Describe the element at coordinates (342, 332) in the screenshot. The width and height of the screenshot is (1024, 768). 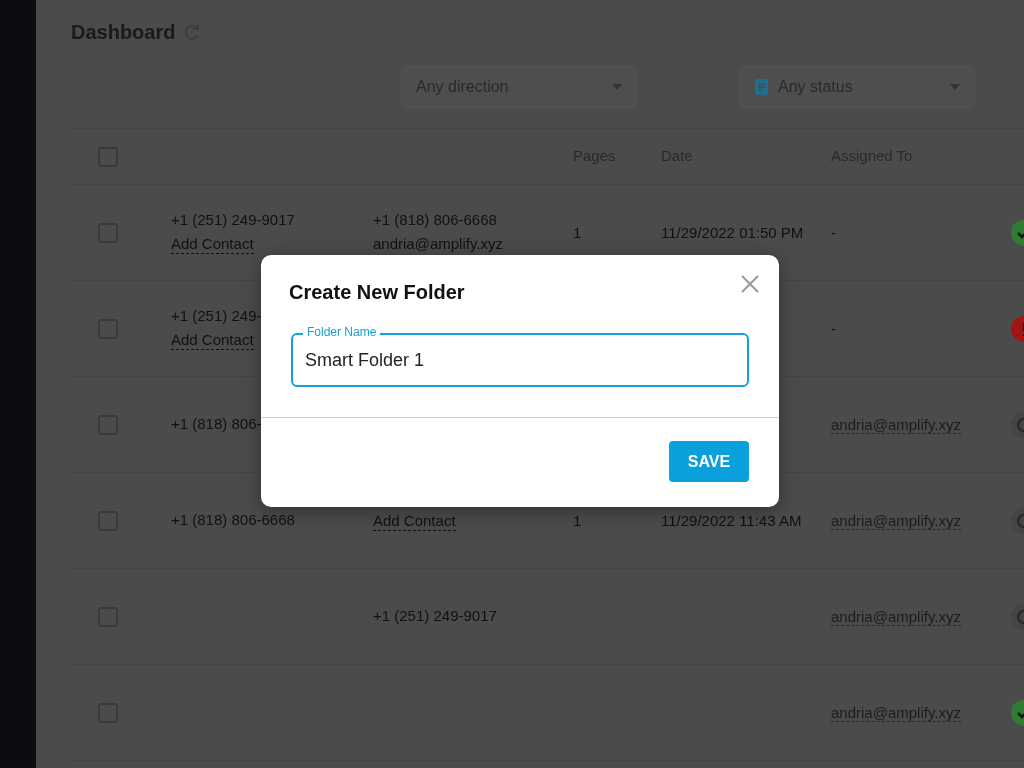
I see `field-label: Folder Name` at that location.